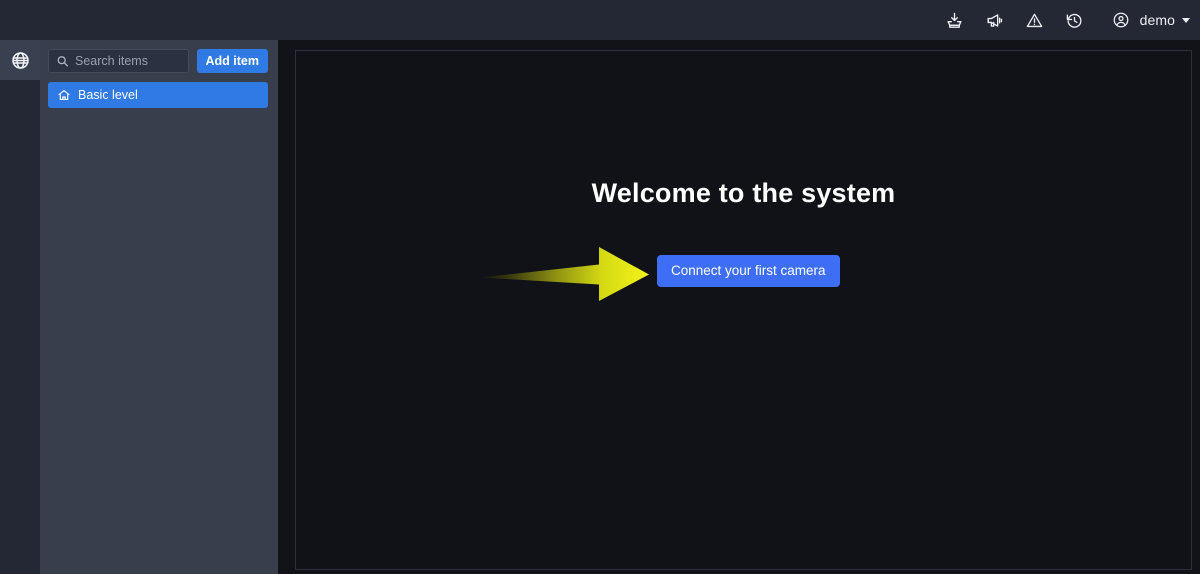 Image resolution: width=1200 pixels, height=574 pixels. What do you see at coordinates (1121, 20) in the screenshot?
I see `user-circle-icon` at bounding box center [1121, 20].